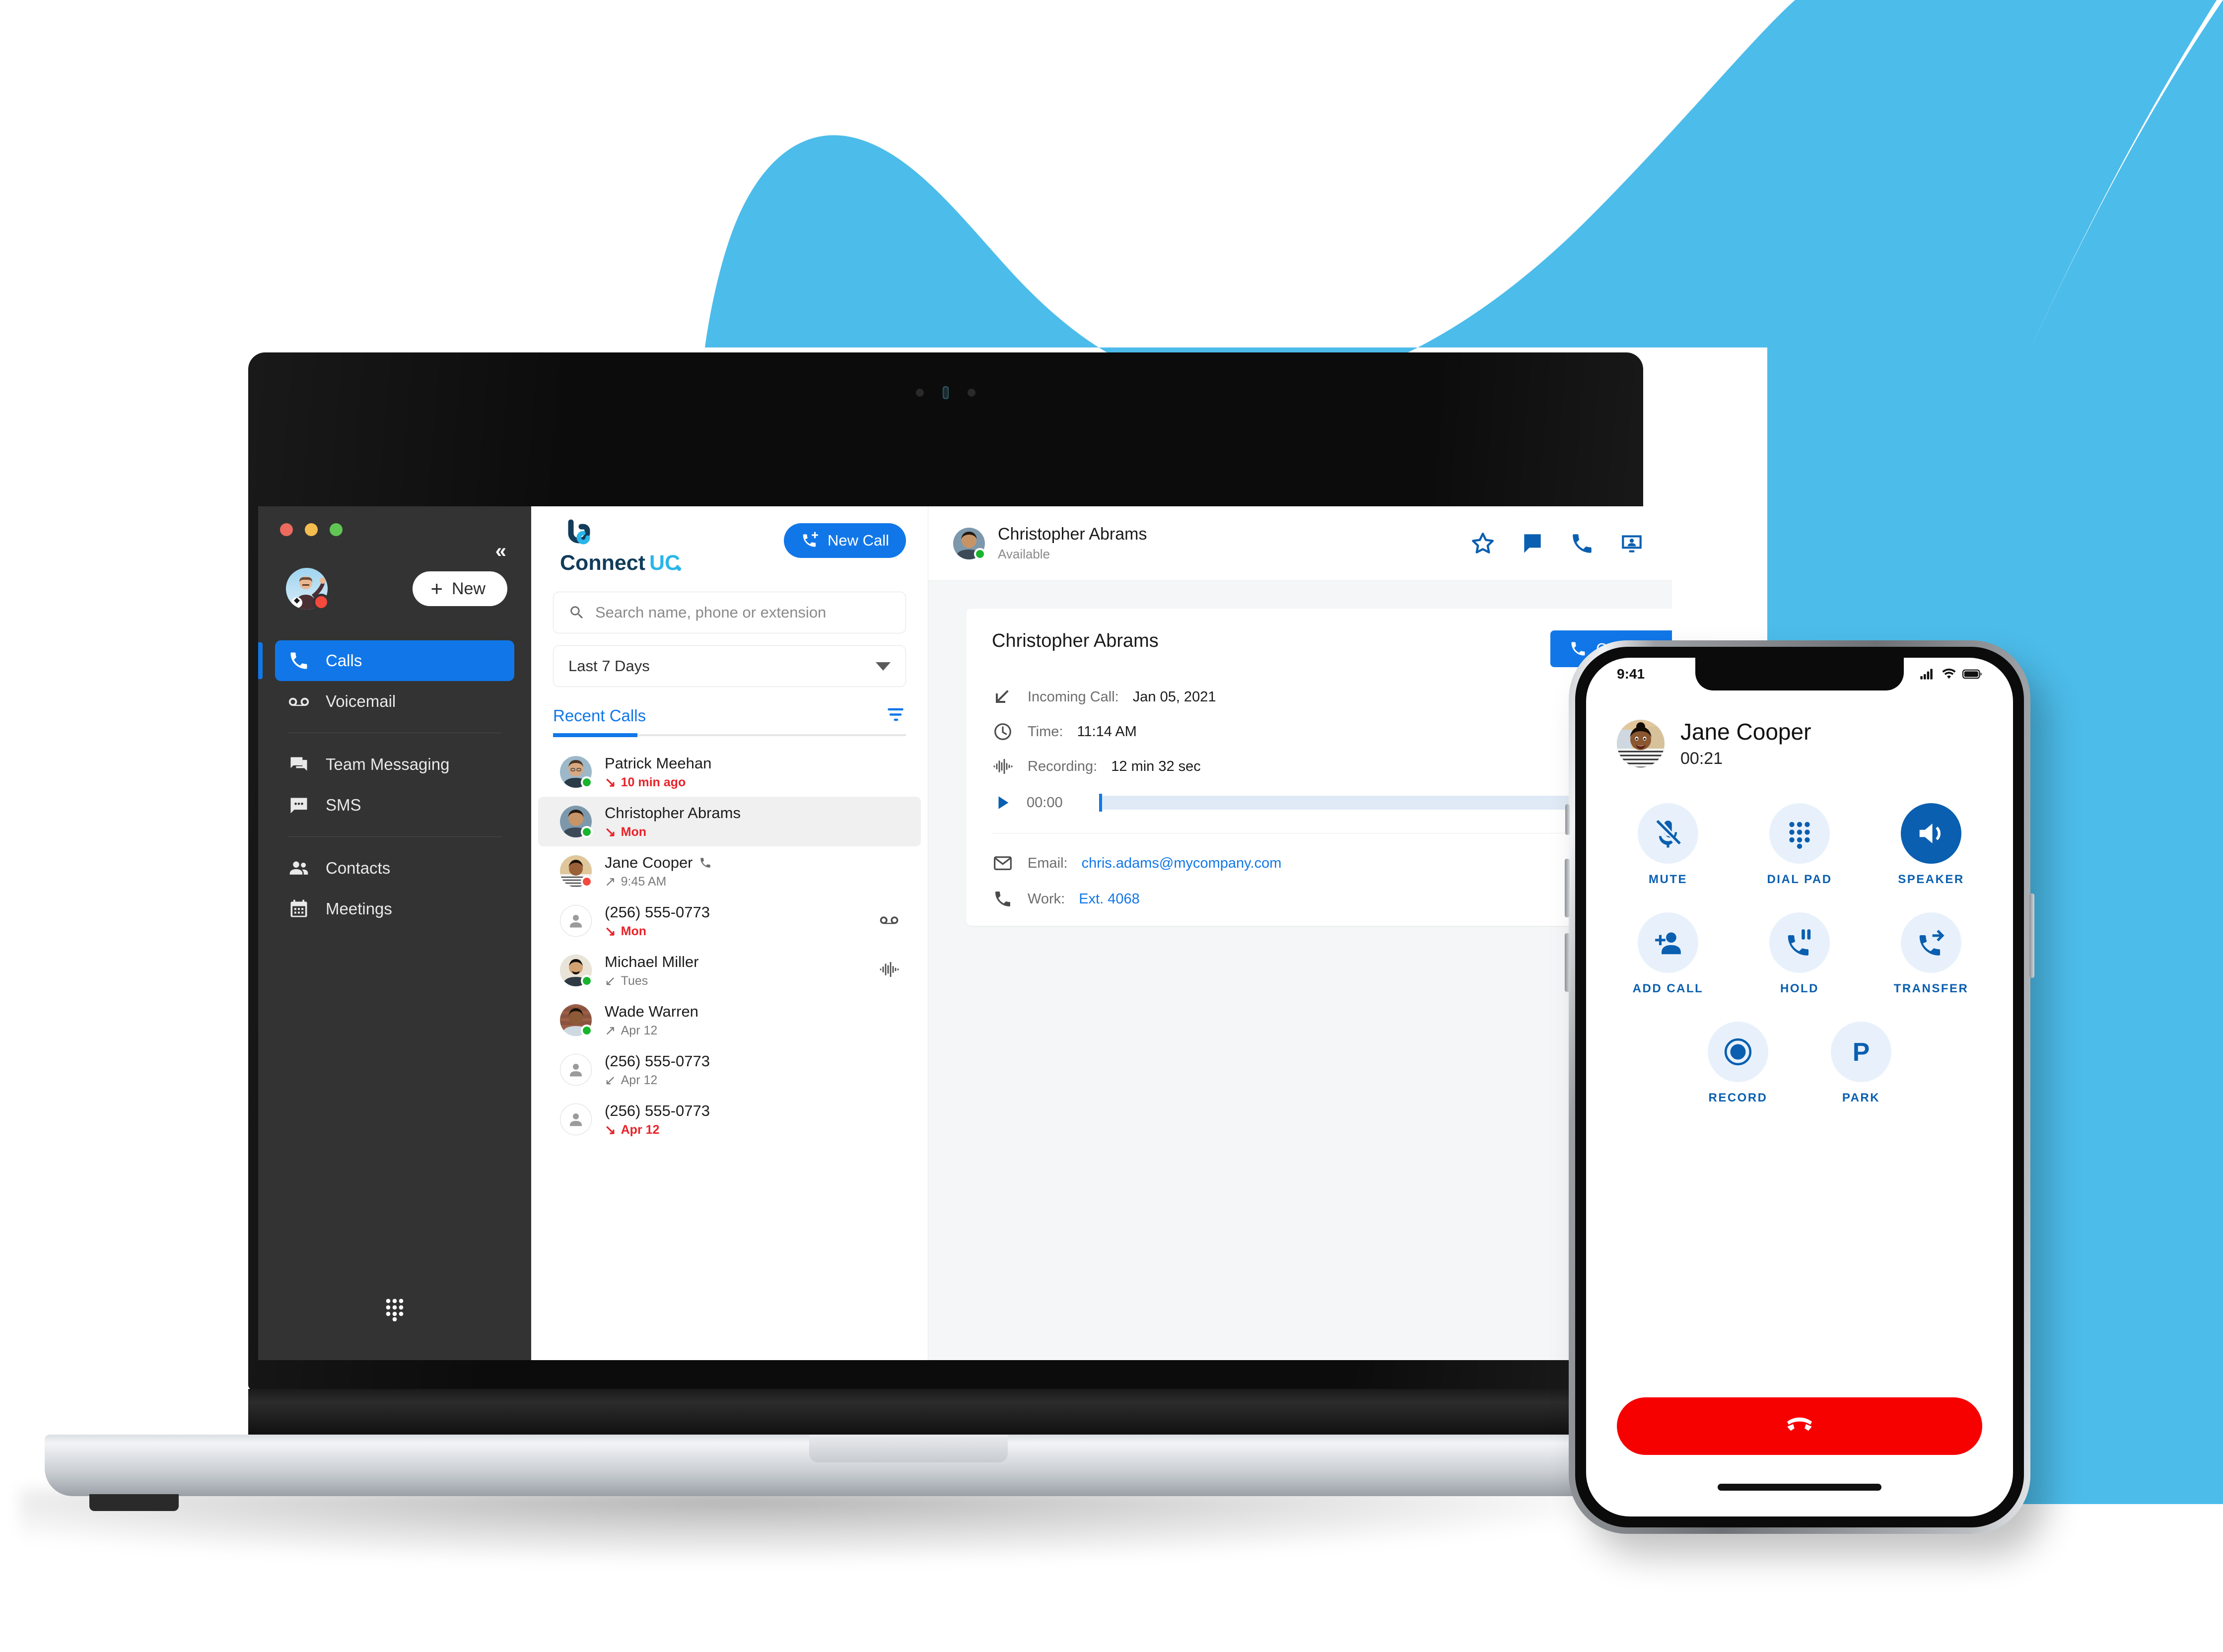 The image size is (2223, 1652). I want to click on sidebar-item-calls: Calls, so click(386, 661).